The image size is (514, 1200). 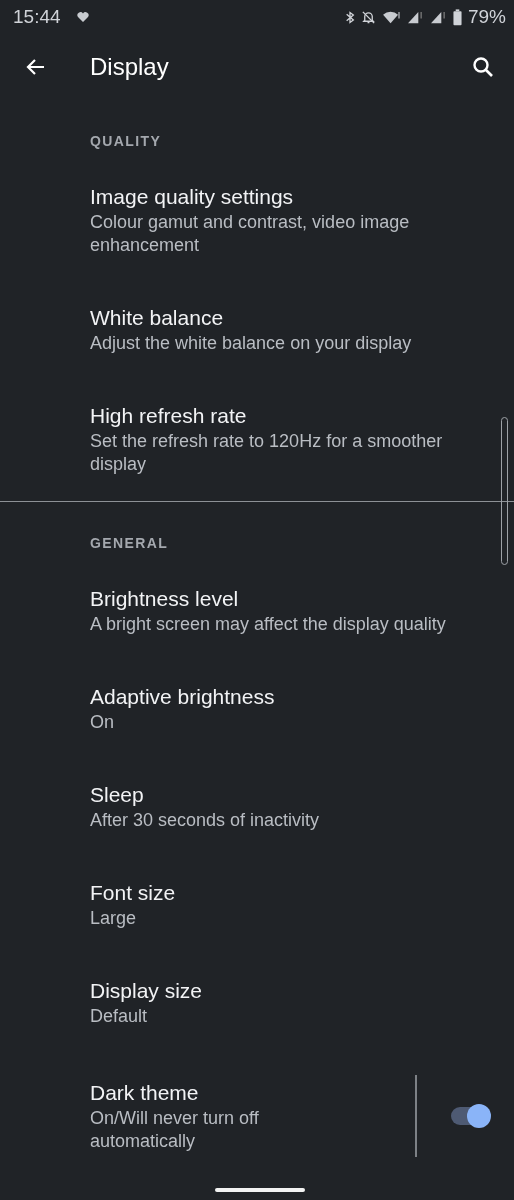 I want to click on section-header: GENERAL, so click(x=129, y=543).